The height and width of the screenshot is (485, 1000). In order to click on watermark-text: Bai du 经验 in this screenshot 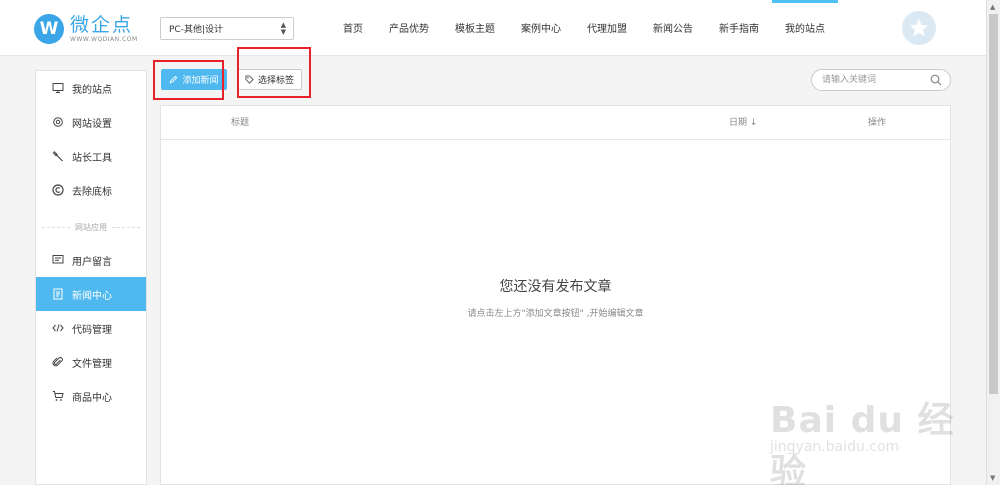, I will do `click(862, 442)`.